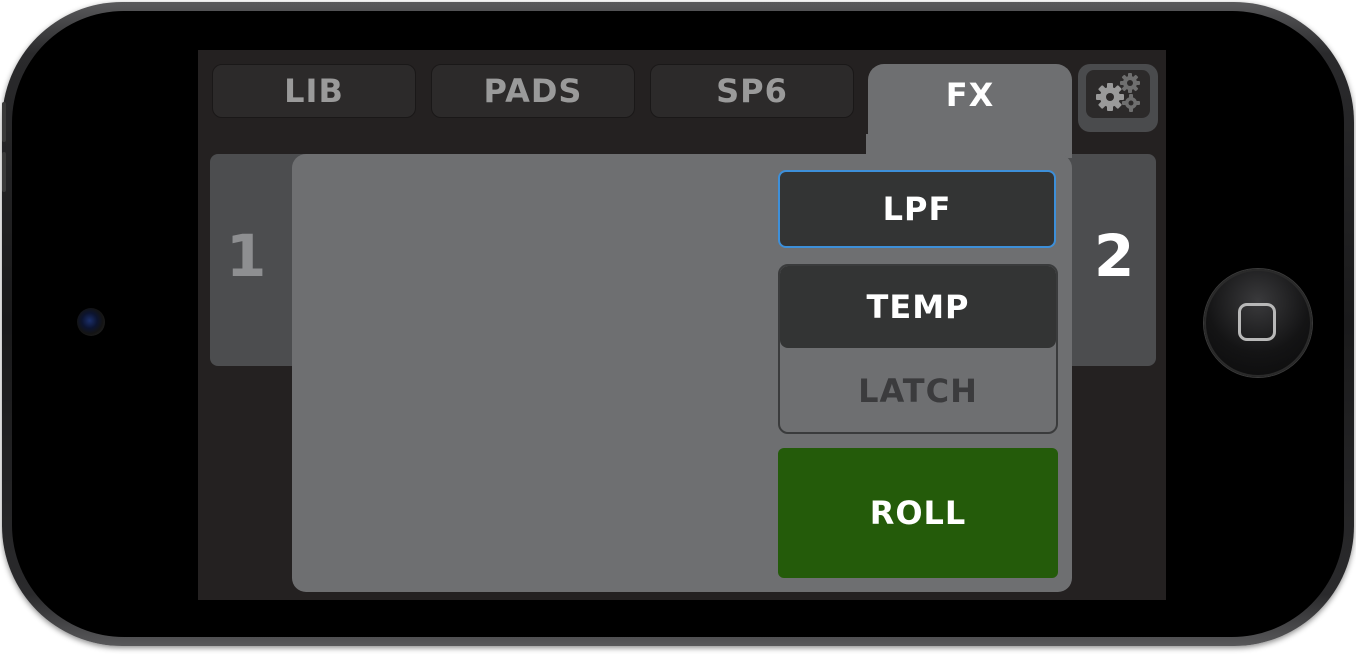 The image size is (1356, 654). I want to click on gears-icon, so click(1118, 94).